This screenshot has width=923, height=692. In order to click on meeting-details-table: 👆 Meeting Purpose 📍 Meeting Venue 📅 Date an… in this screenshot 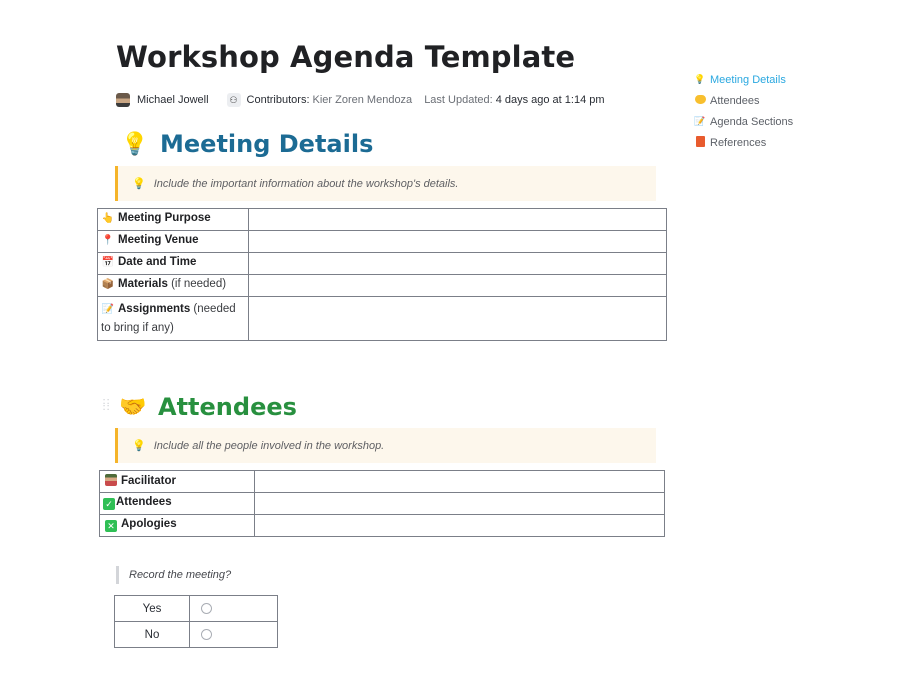, I will do `click(382, 274)`.